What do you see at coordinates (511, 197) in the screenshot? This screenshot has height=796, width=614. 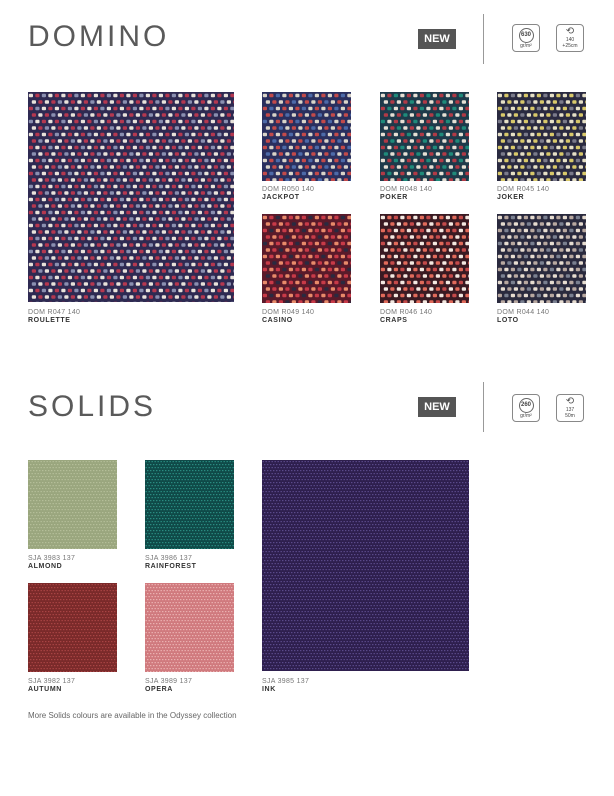 I see `swatch-name: JOKER` at bounding box center [511, 197].